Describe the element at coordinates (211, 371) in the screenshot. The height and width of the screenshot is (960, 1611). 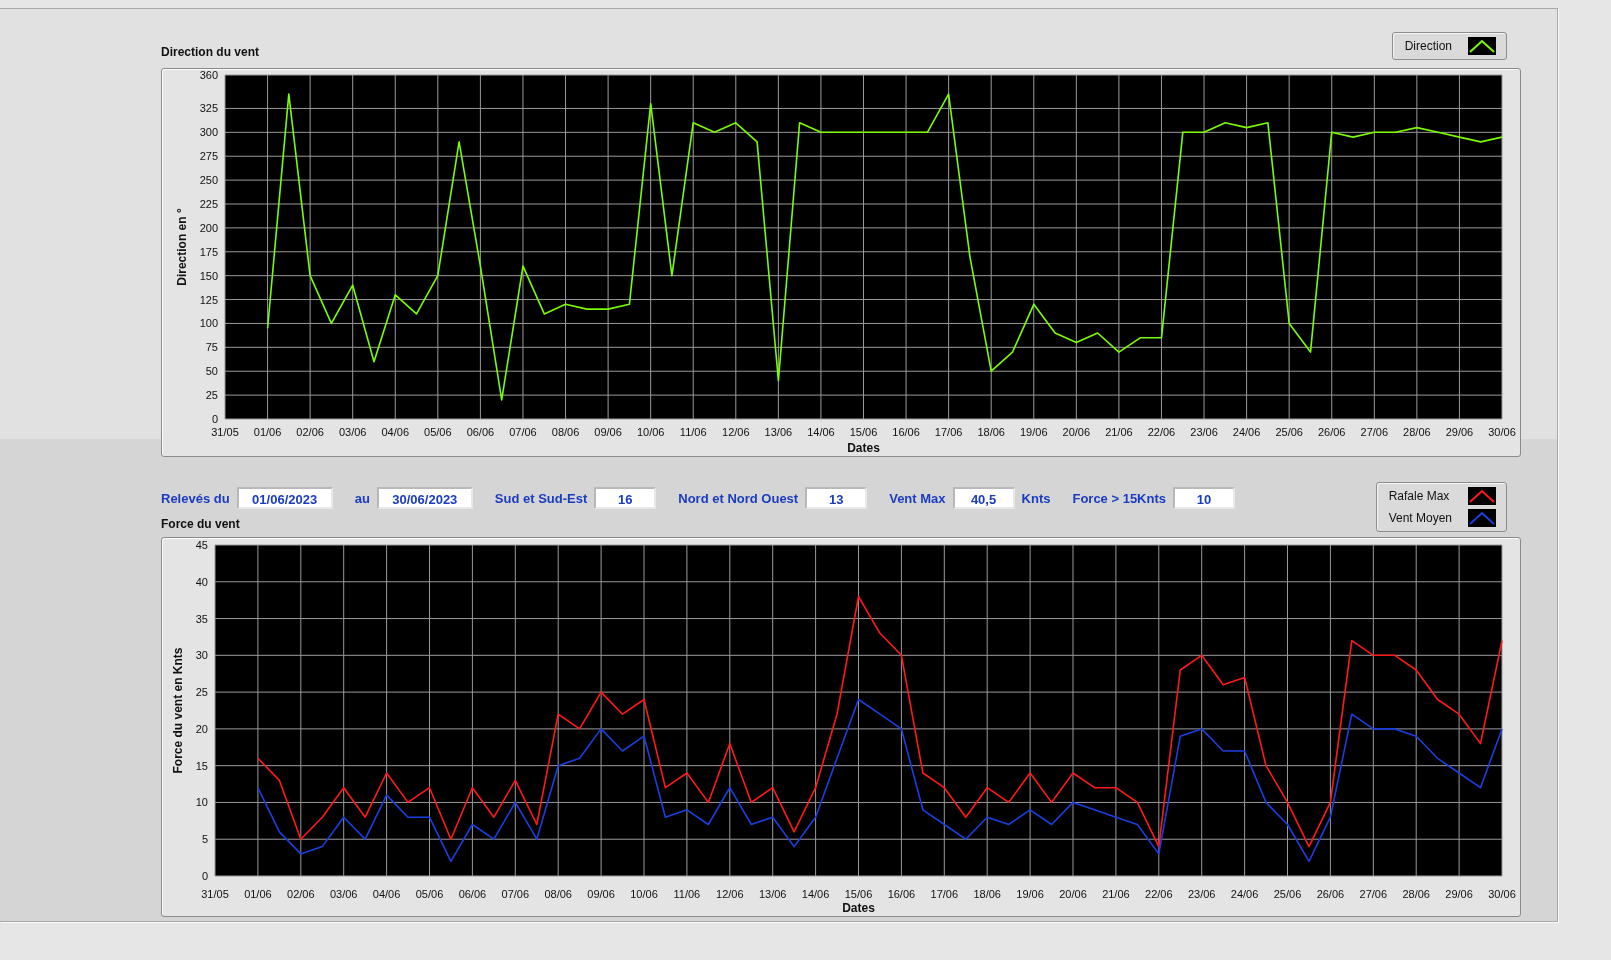
I see `tick-label: 50` at that location.